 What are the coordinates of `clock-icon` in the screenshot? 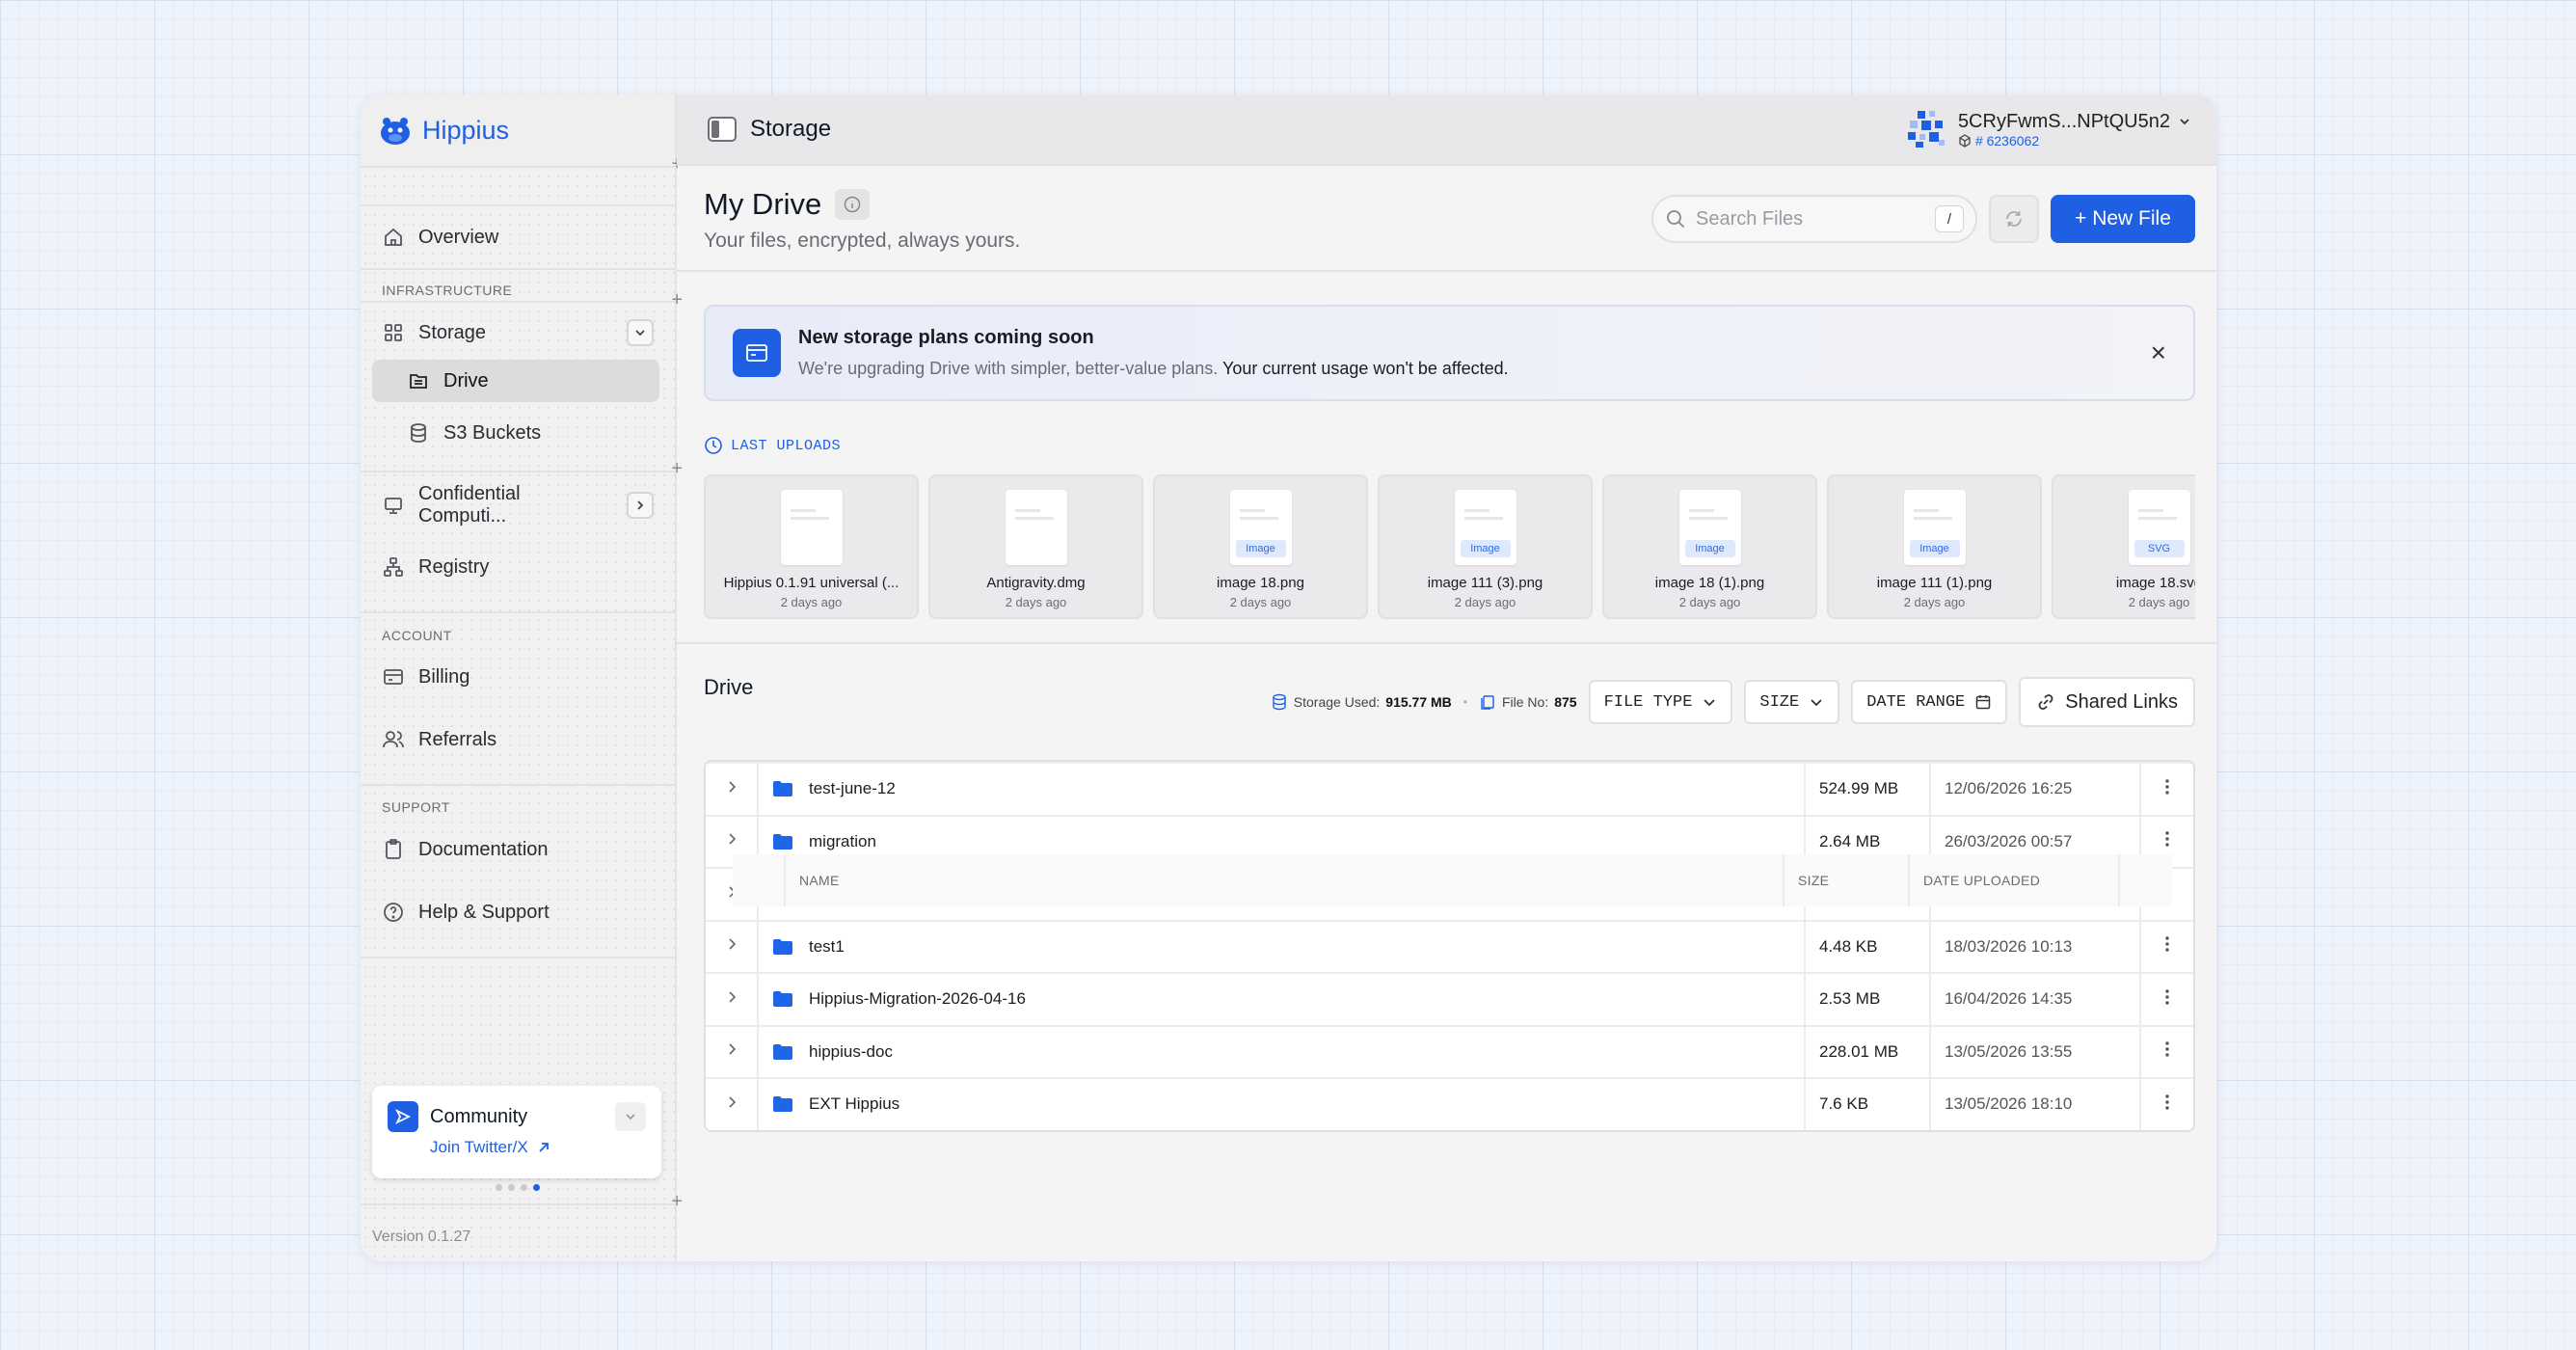 It's located at (714, 445).